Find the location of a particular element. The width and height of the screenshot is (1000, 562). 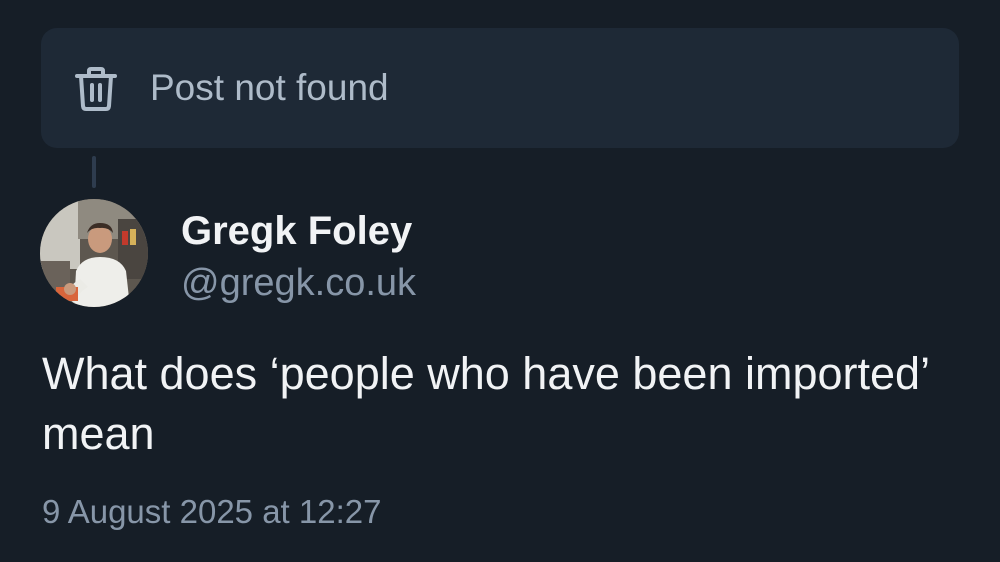

author-handle: @gregk.co.uk is located at coordinates (298, 283).